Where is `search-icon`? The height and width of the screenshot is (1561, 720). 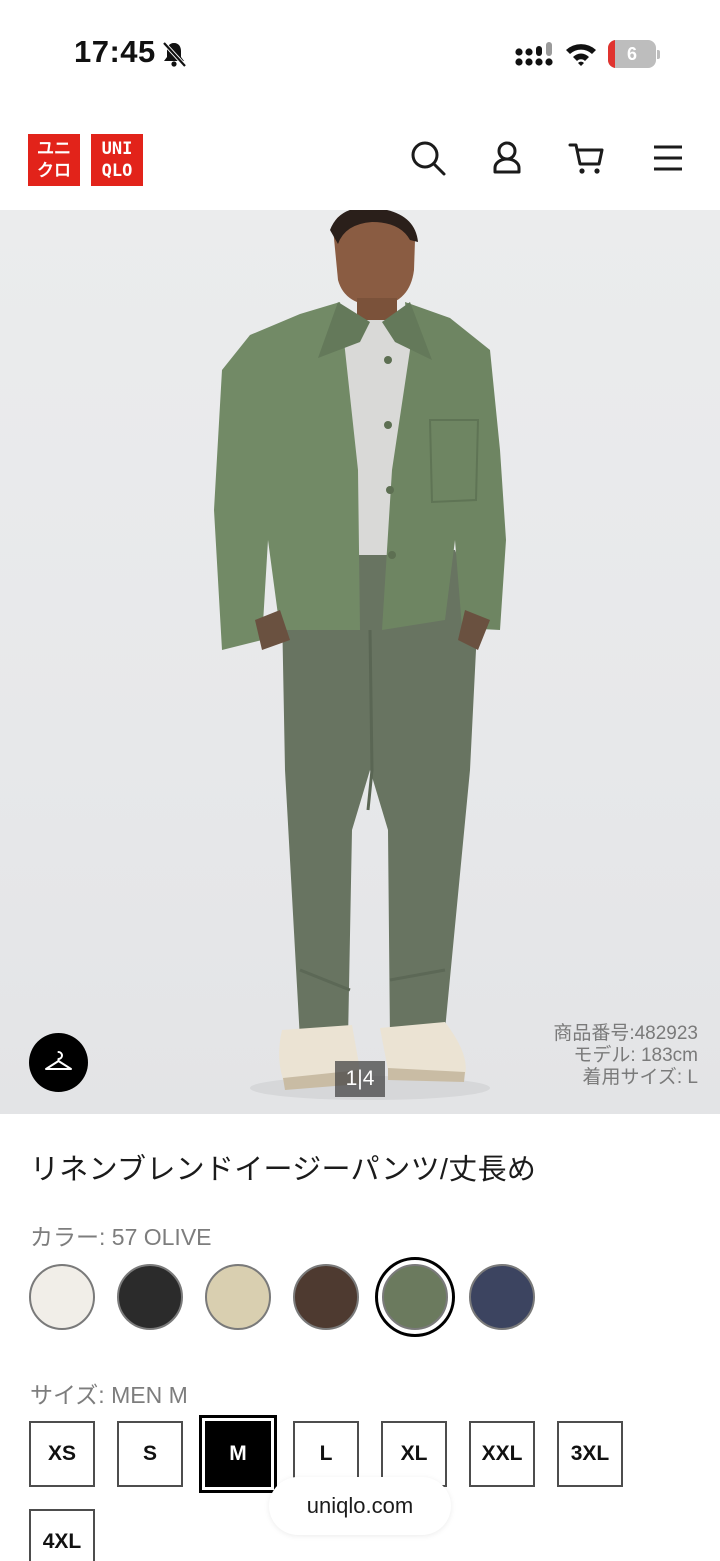 search-icon is located at coordinates (428, 158).